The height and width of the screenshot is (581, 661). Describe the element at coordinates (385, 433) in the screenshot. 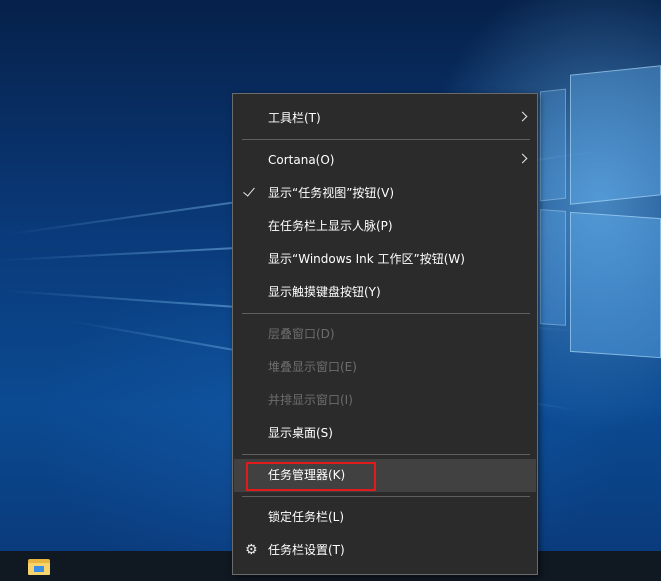

I see `menu-item-show-desktop: 显示桌面(S)` at that location.